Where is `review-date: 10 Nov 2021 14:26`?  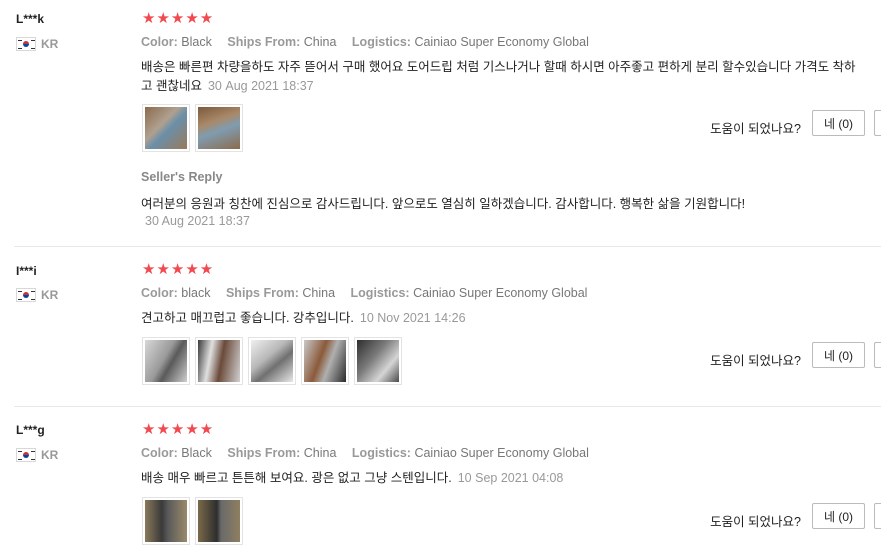
review-date: 10 Nov 2021 14:26 is located at coordinates (412, 318).